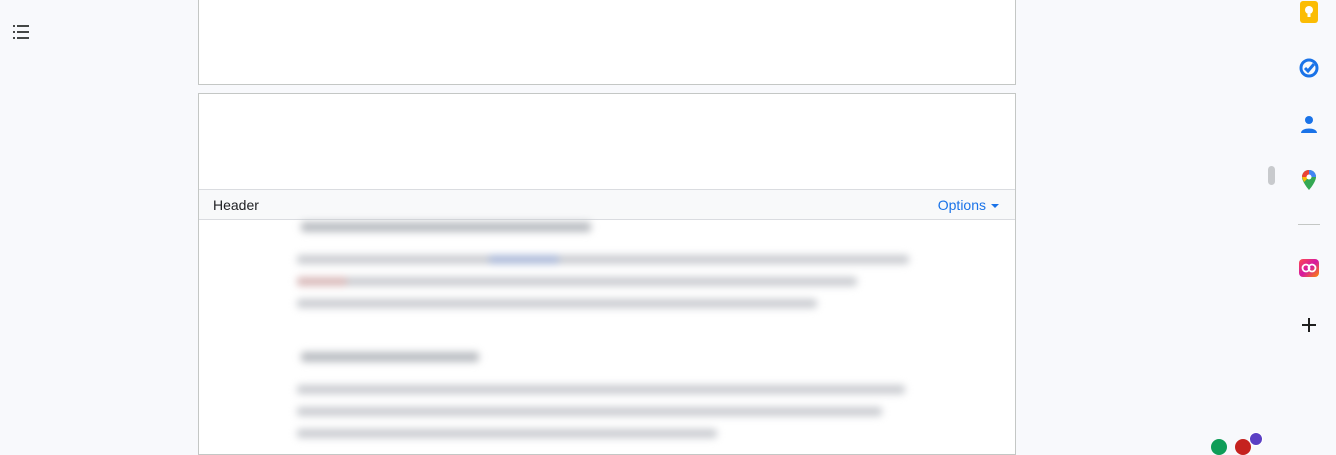 The image size is (1336, 455). I want to click on header-options-button: Options, so click(968, 205).